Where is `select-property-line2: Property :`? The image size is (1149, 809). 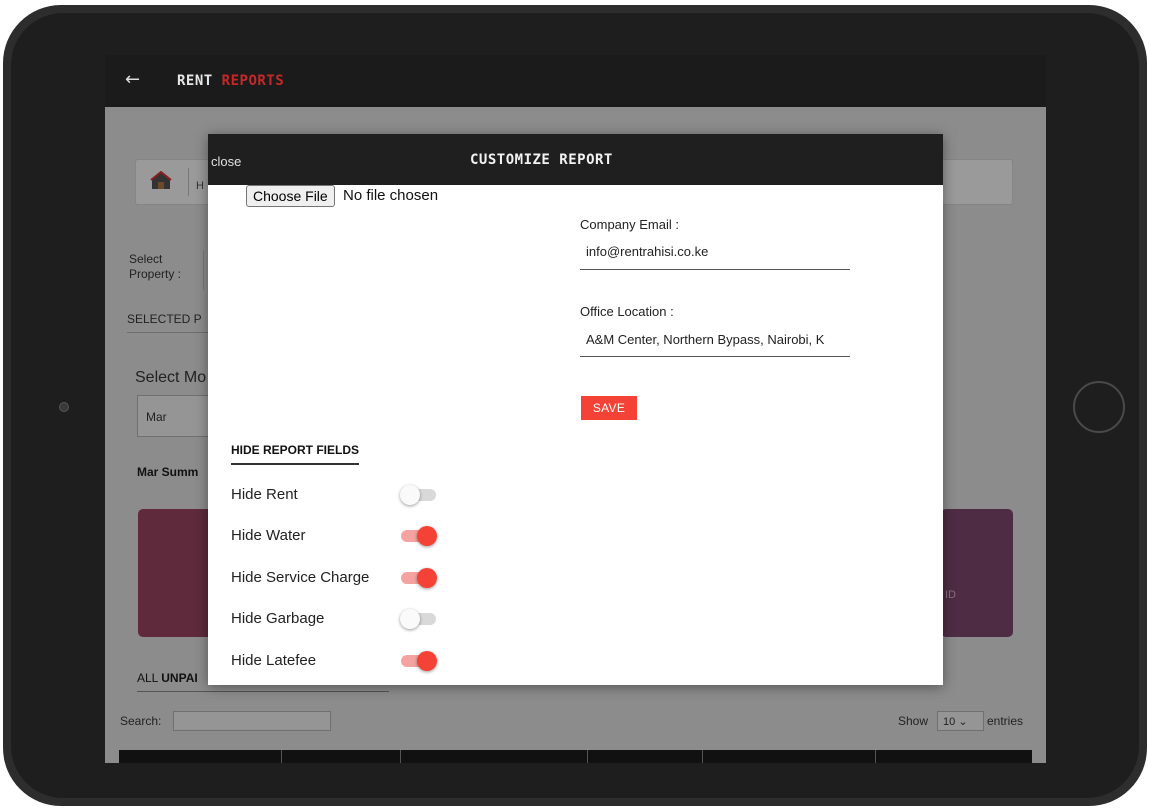
select-property-line2: Property : is located at coordinates (155, 274).